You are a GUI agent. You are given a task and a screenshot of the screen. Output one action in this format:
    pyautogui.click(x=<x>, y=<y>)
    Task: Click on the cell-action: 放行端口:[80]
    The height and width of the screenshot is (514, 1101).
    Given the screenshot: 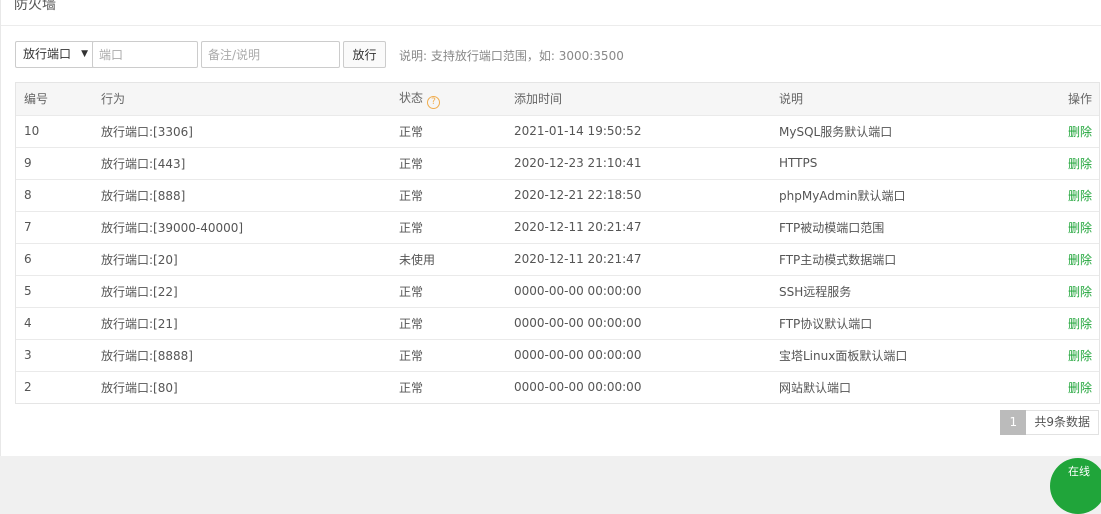 What is the action you would take?
    pyautogui.click(x=139, y=387)
    